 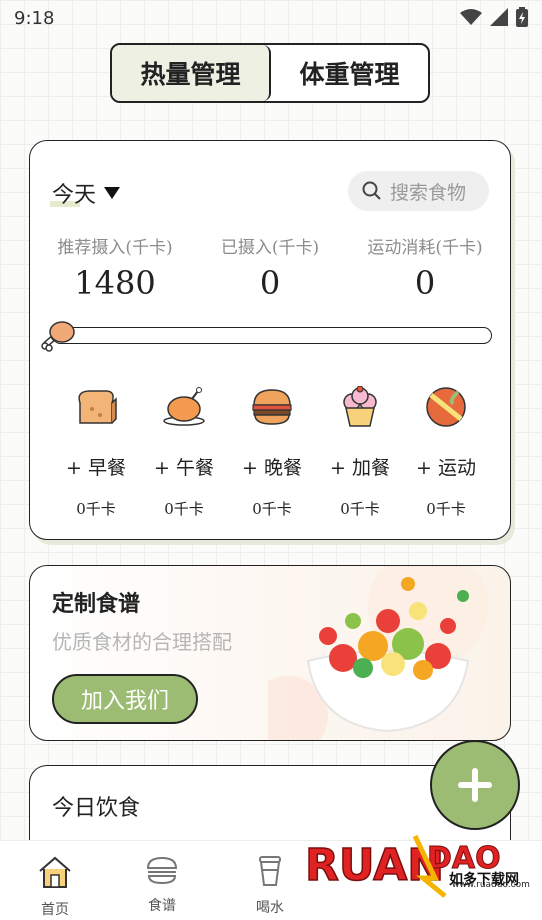 I want to click on stat-value: 1480, so click(x=115, y=283).